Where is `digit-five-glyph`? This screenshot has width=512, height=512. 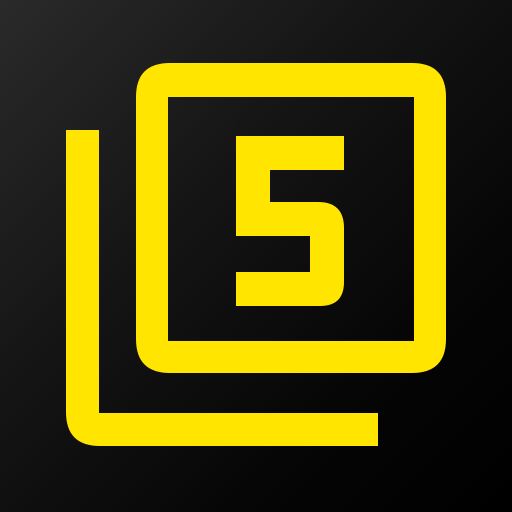 digit-five-glyph is located at coordinates (290, 221).